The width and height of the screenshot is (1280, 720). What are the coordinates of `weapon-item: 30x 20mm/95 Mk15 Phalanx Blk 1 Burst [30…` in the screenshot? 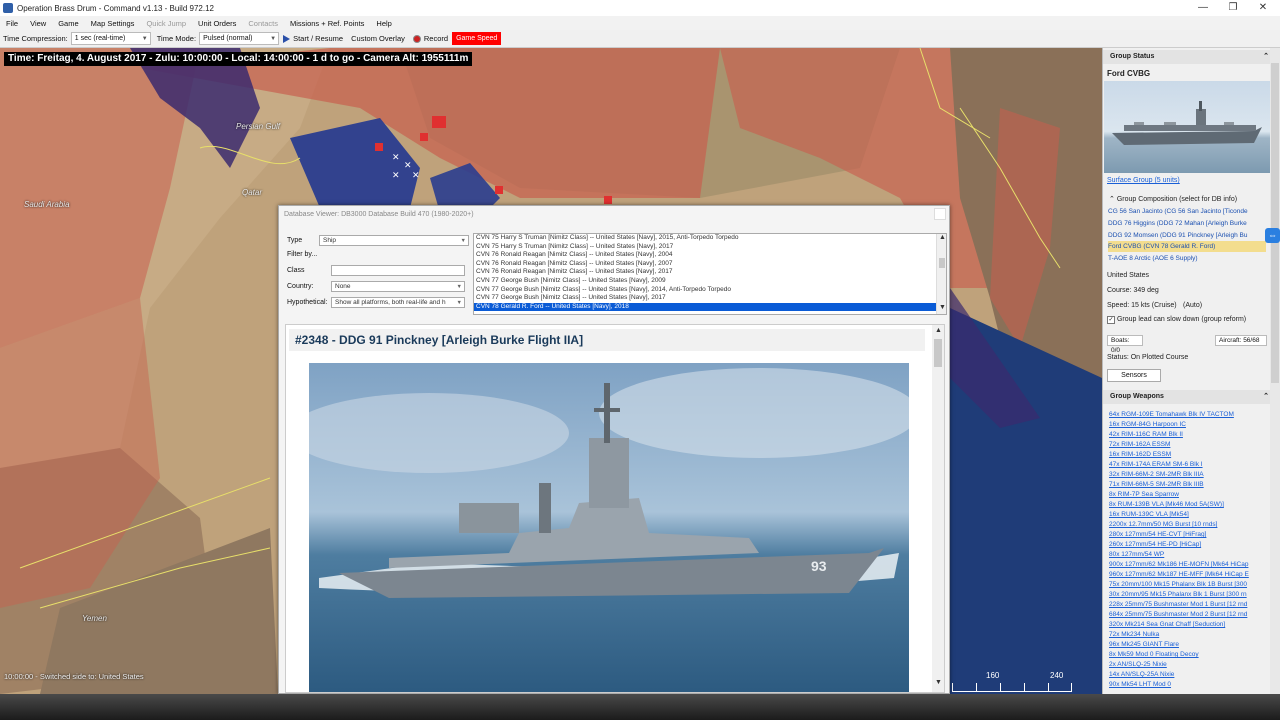 It's located at (1188, 595).